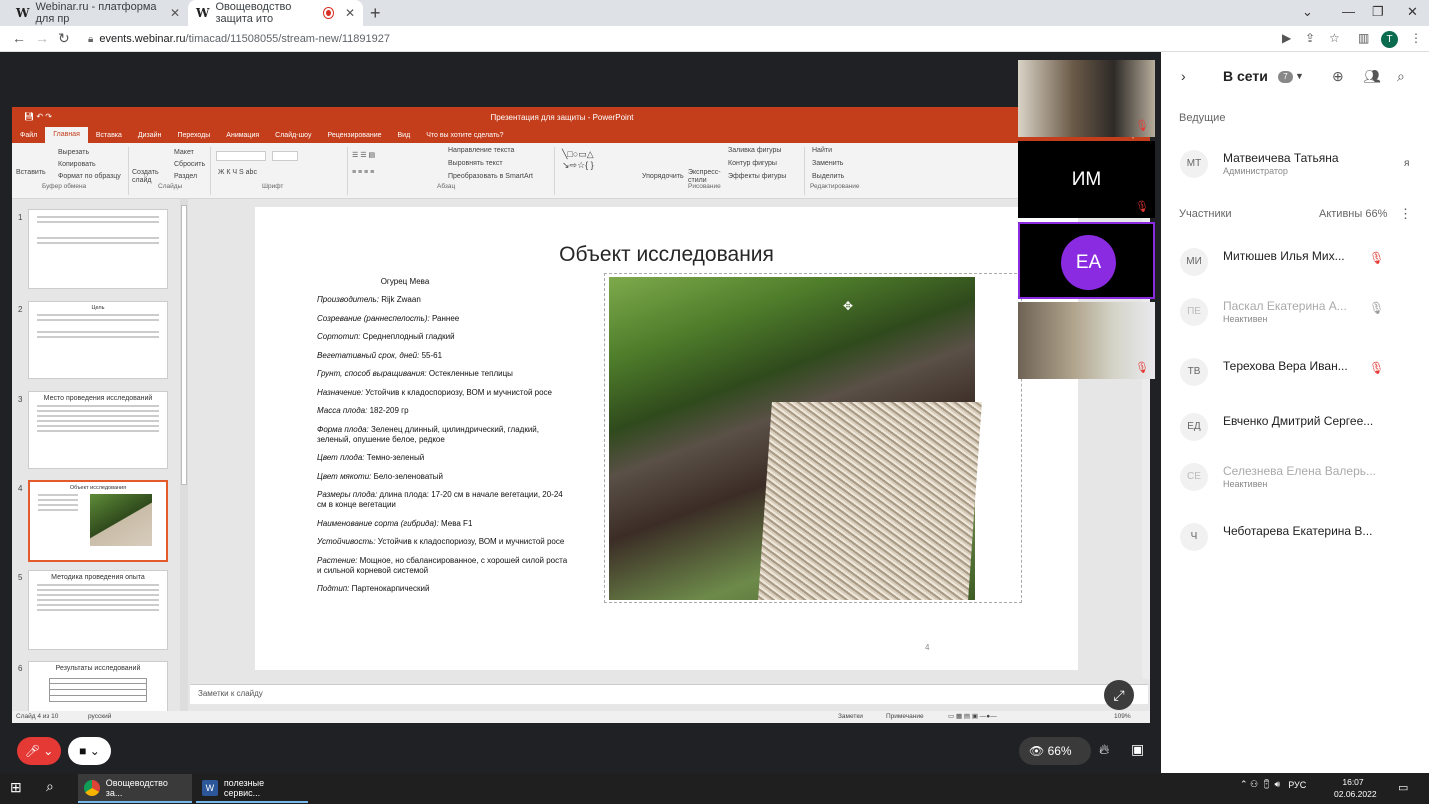  What do you see at coordinates (1086, 98) in the screenshot?
I see `video-tile-host: 🎙︎` at bounding box center [1086, 98].